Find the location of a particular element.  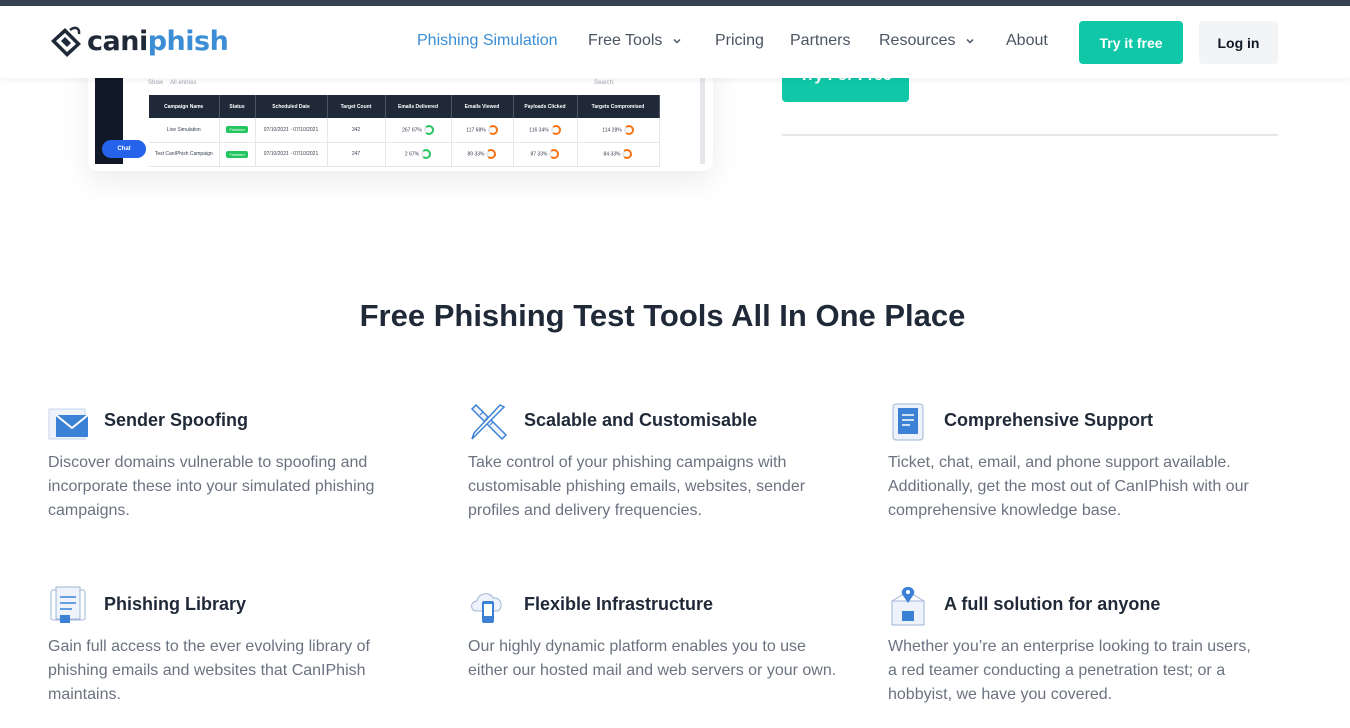

mock-col: Target Count is located at coordinates (356, 106).